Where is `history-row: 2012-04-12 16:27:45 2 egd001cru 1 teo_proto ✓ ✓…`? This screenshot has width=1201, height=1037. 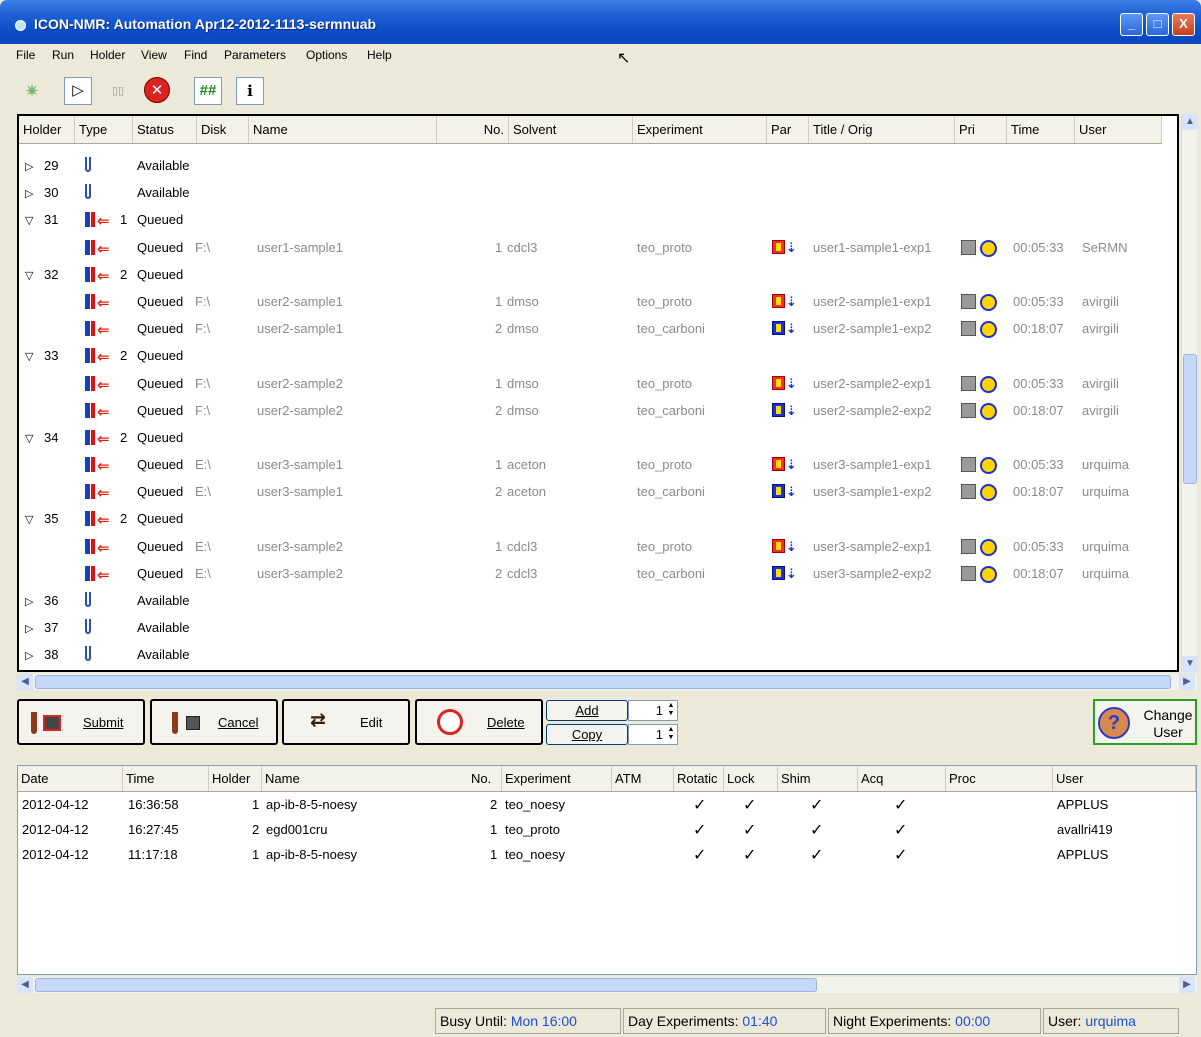
history-row: 2012-04-12 16:27:45 2 egd001cru 1 teo_proto ✓ ✓… is located at coordinates (607, 831).